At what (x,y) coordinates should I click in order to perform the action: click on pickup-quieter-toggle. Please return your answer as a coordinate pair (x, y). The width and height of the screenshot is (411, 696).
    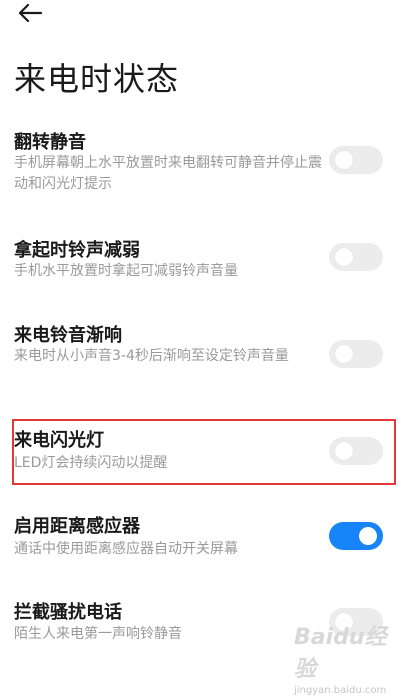
    Looking at the image, I should click on (356, 257).